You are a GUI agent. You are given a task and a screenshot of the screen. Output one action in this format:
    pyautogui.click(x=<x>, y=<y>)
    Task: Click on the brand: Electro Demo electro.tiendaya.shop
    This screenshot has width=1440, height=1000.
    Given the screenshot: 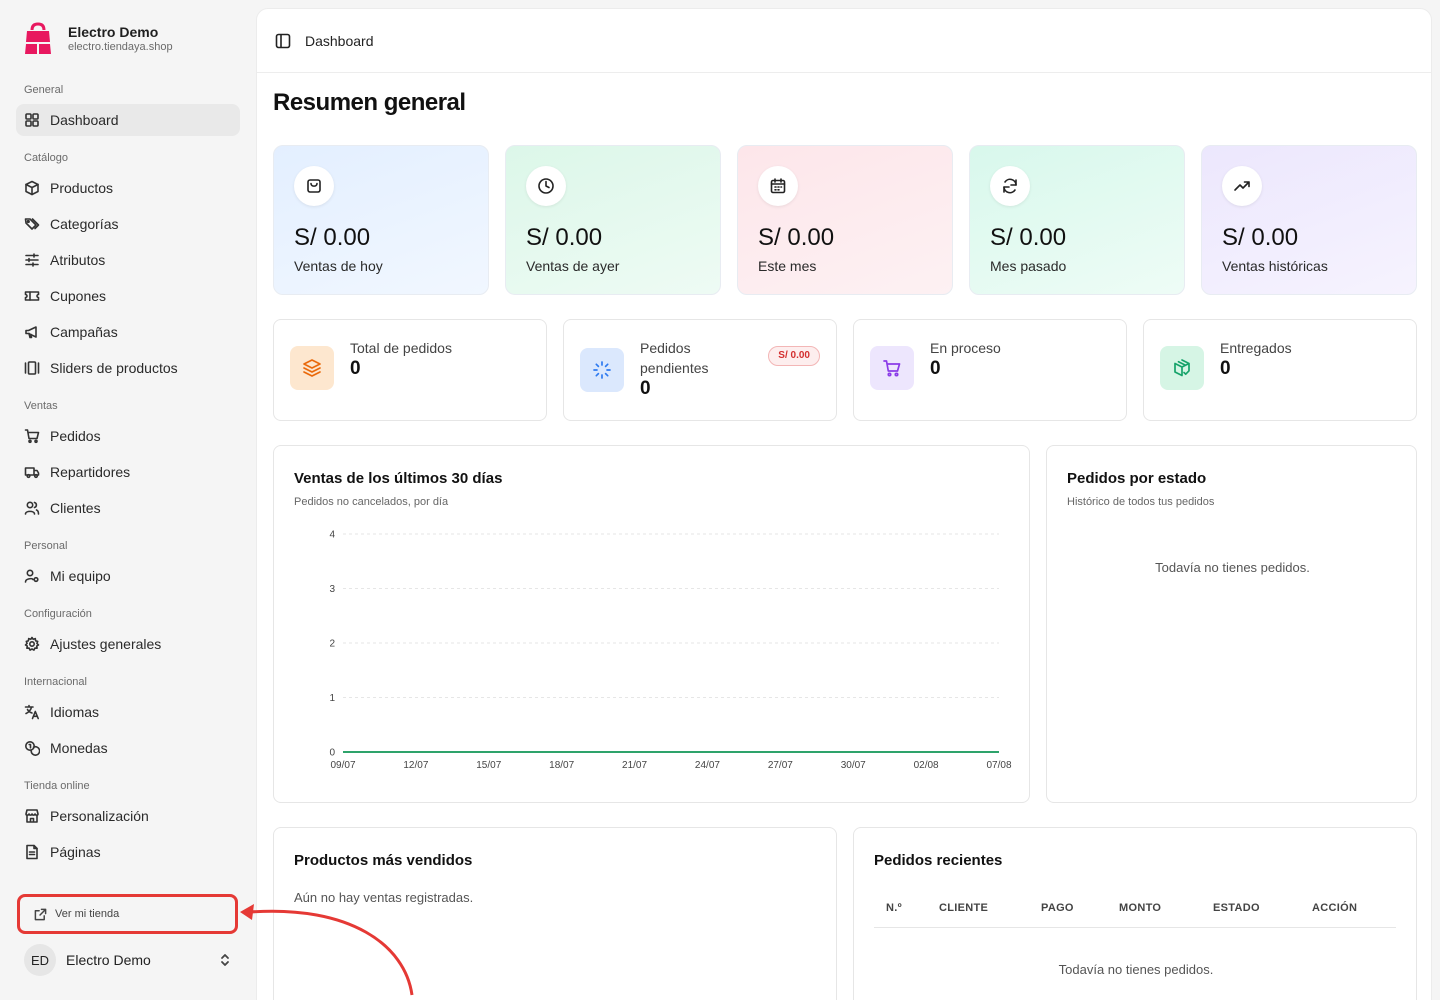 What is the action you would take?
    pyautogui.click(x=98, y=39)
    